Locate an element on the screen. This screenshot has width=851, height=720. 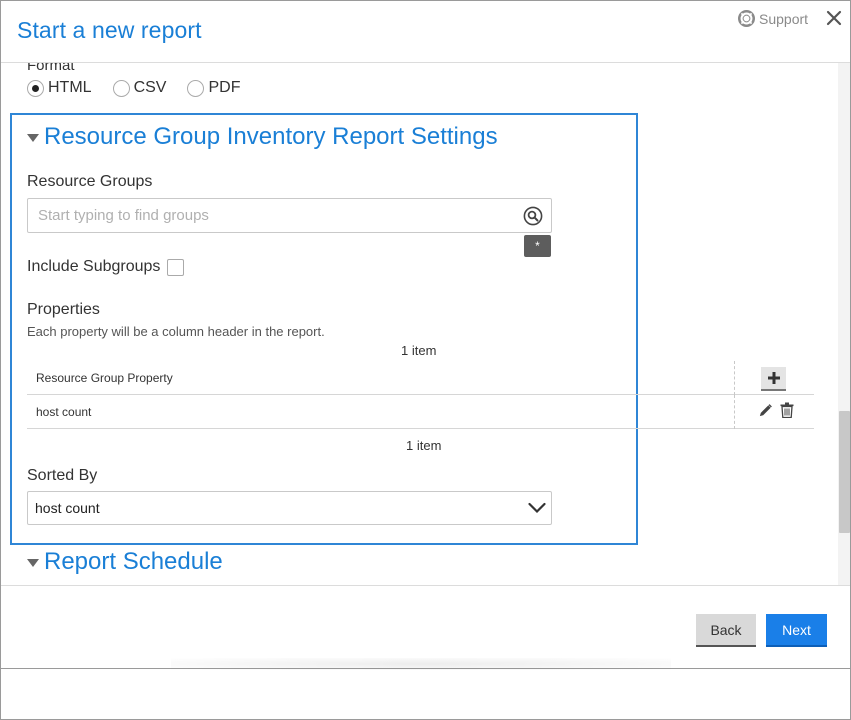
trash-icon is located at coordinates (787, 410).